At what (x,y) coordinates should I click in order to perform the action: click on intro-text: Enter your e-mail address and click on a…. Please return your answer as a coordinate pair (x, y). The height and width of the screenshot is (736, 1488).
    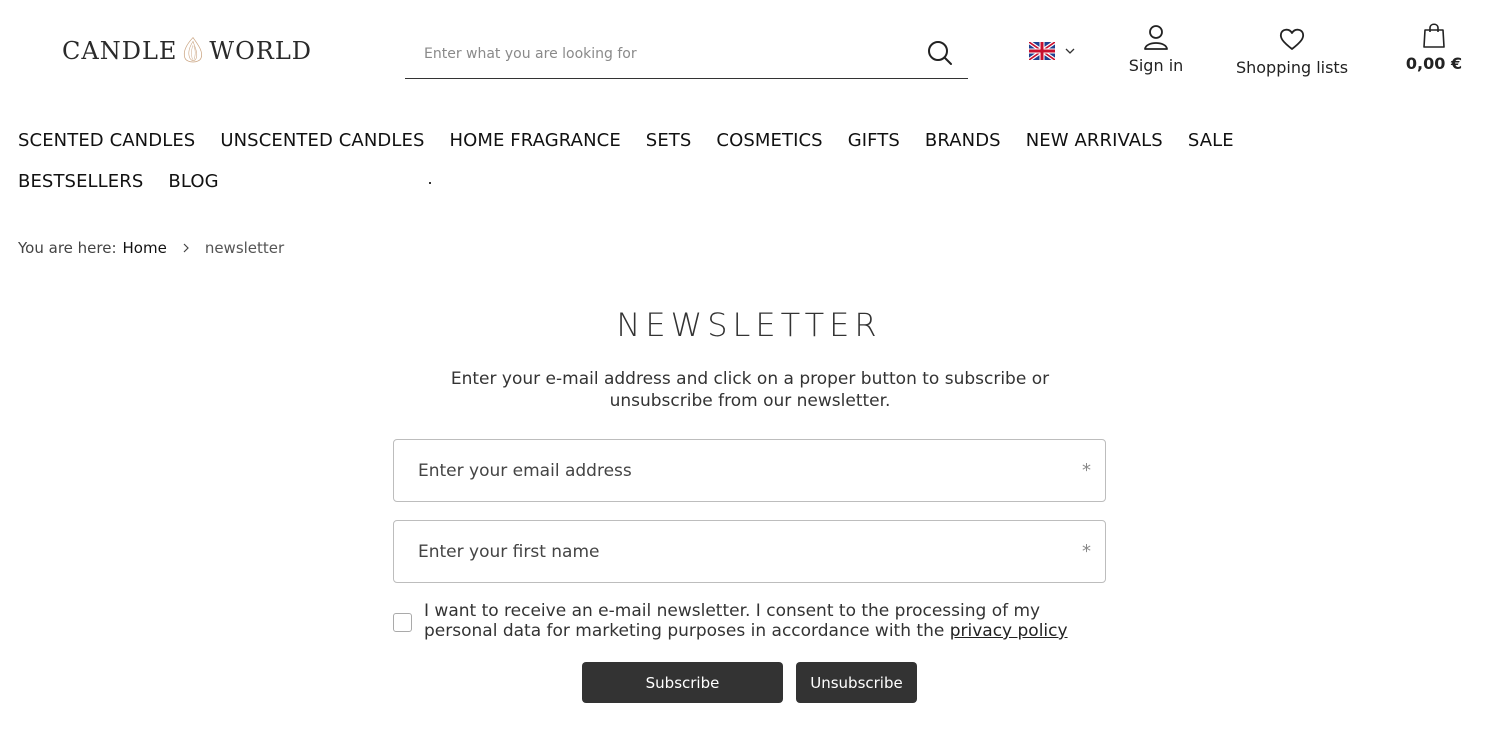
    Looking at the image, I should click on (750, 390).